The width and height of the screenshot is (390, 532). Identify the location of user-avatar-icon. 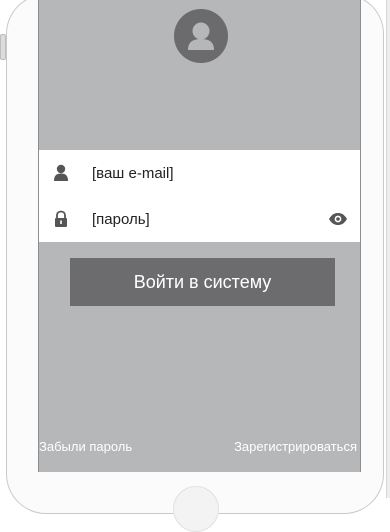
(201, 36).